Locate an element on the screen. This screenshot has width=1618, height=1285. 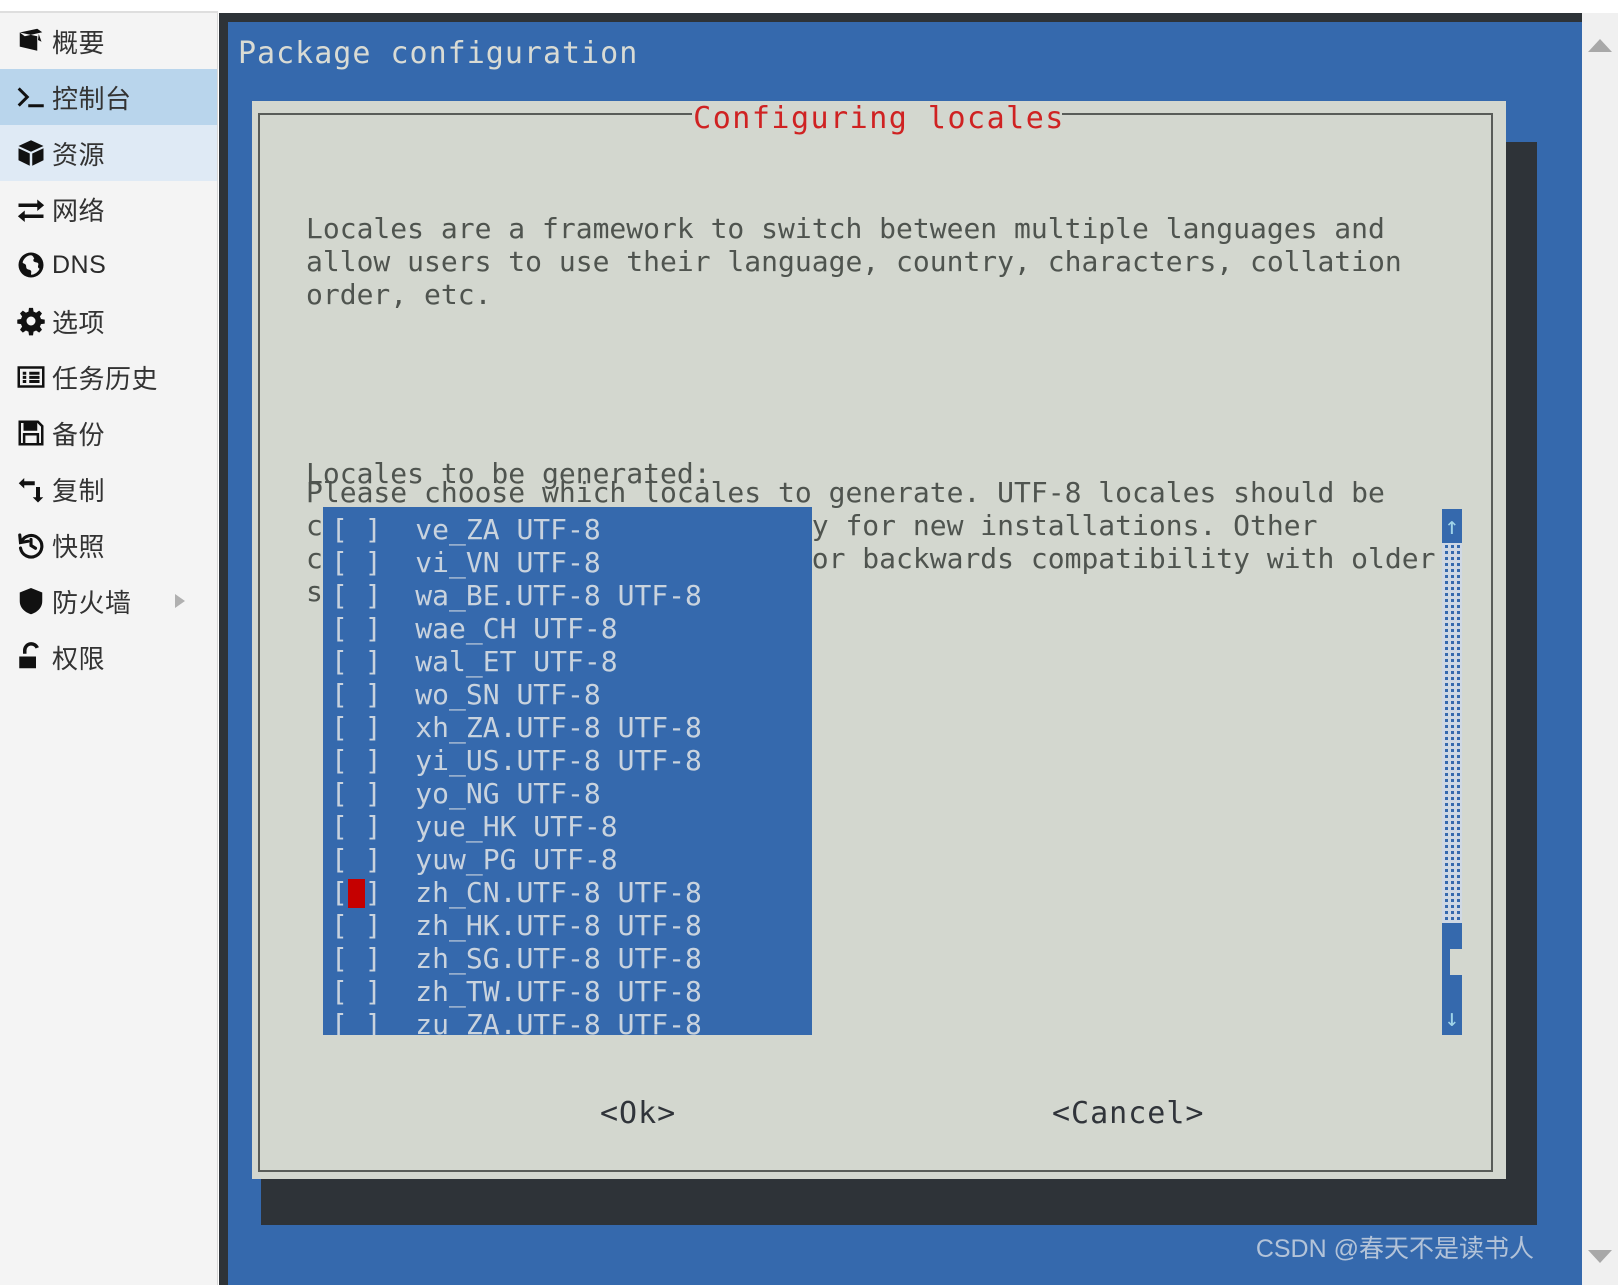
locale-row: [ ] zh_TW.UTF-8 UTF-8 is located at coordinates (571, 991).